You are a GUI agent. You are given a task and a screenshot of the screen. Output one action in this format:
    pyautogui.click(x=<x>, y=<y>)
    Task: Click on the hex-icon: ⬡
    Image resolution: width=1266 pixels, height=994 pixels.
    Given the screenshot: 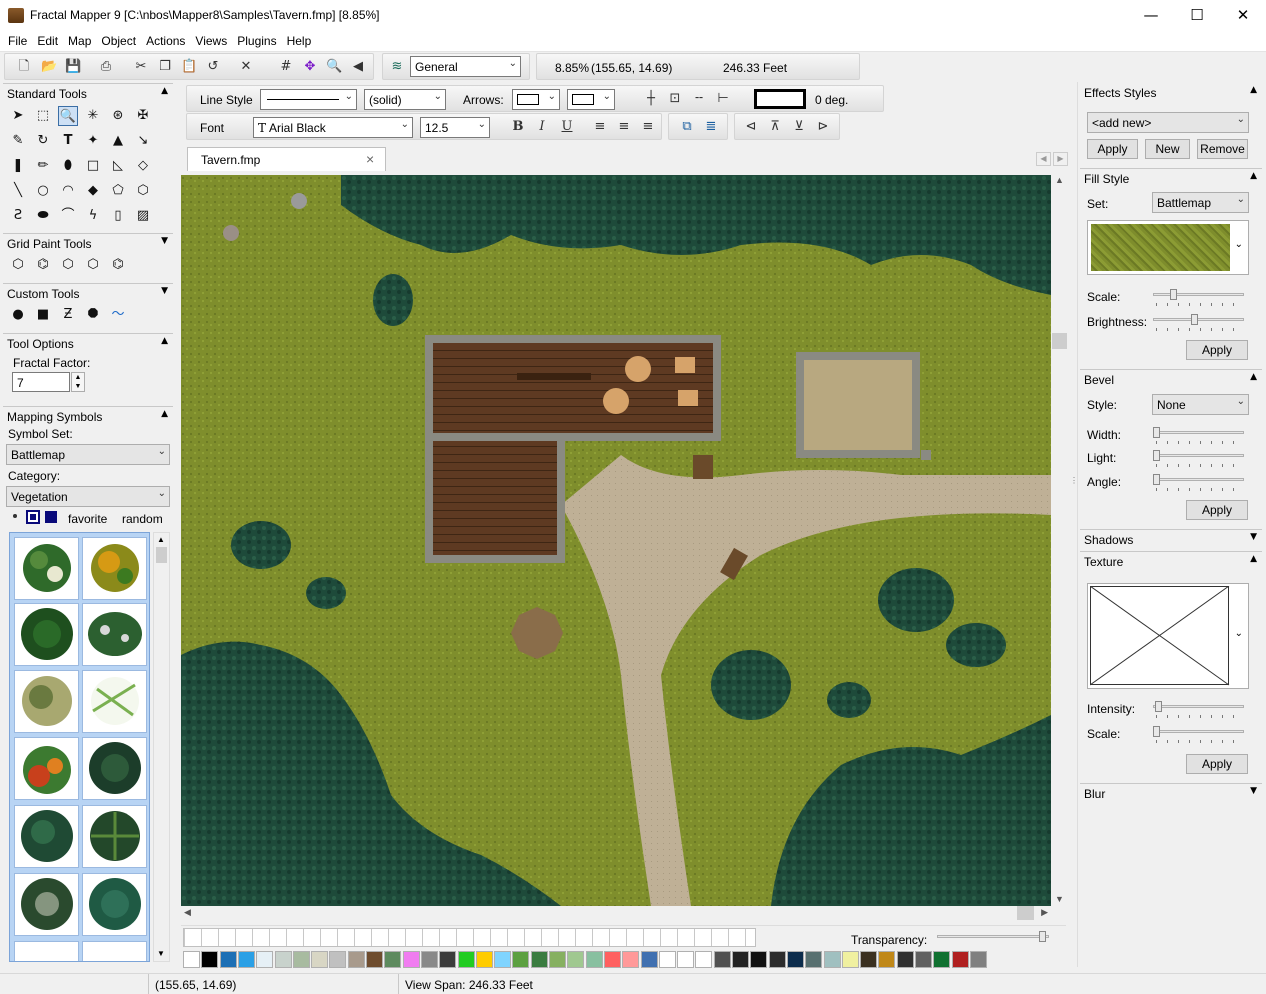 What is the action you would take?
    pyautogui.click(x=18, y=265)
    